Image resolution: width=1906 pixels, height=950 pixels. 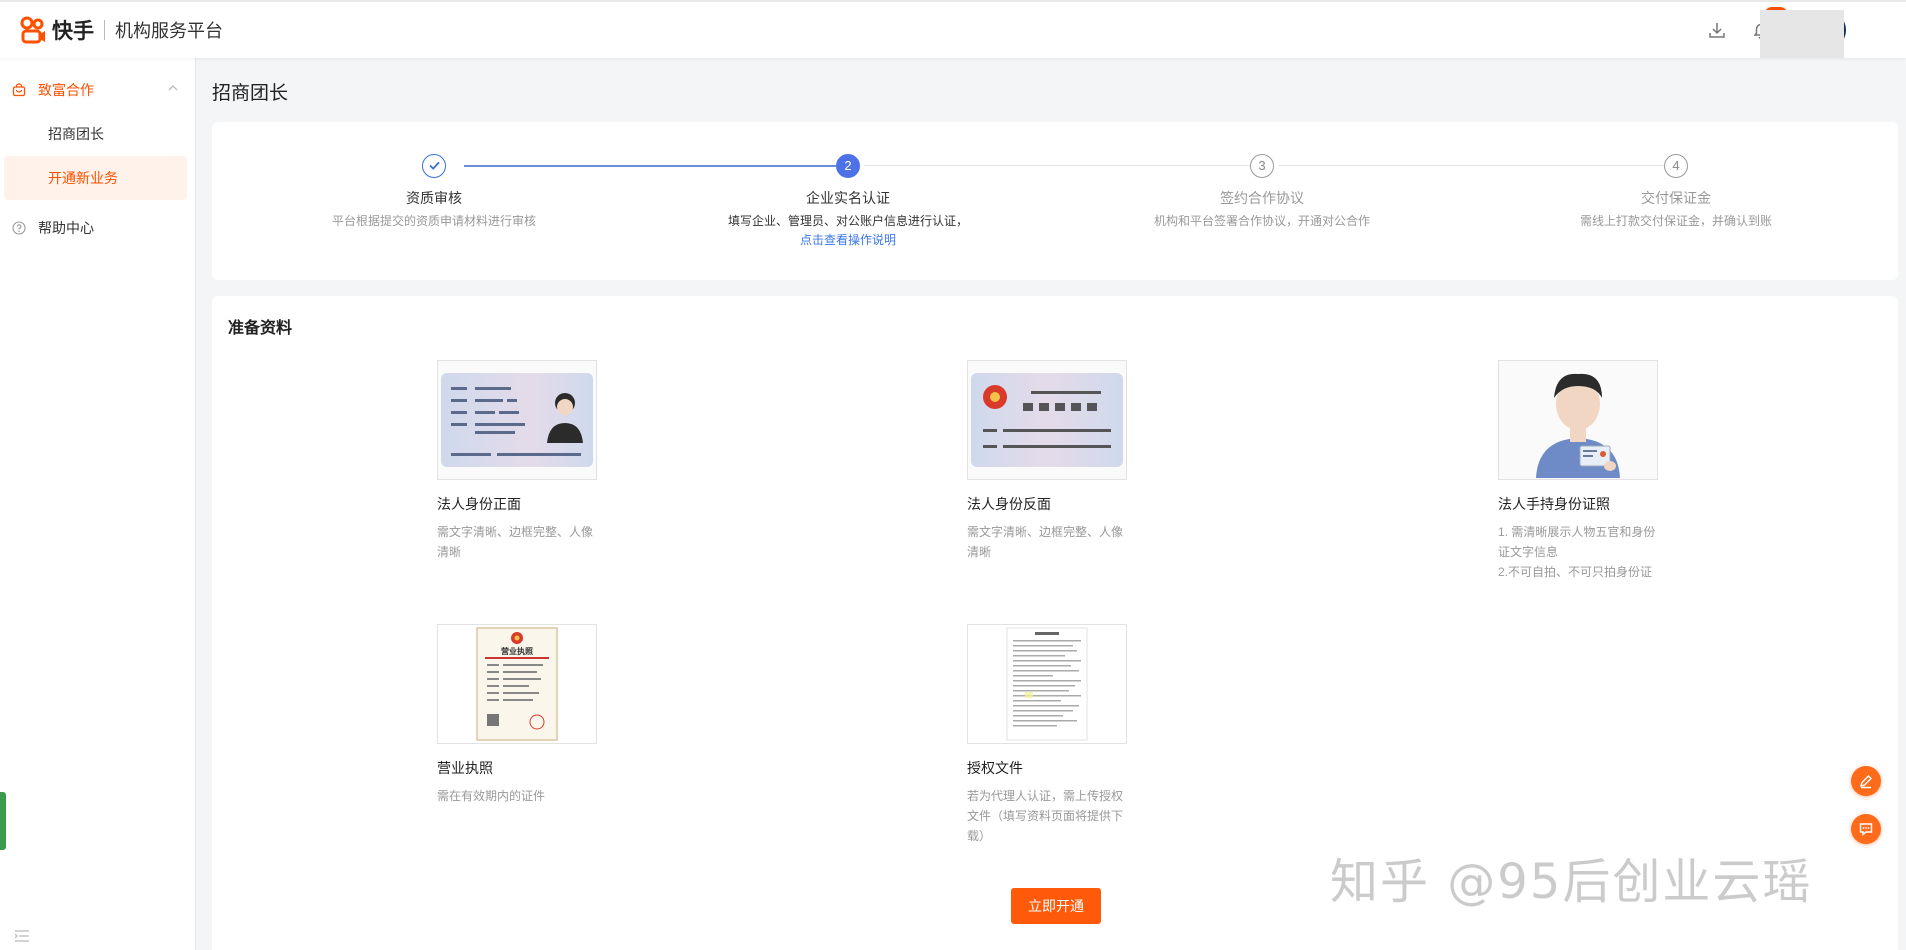 What do you see at coordinates (19, 228) in the screenshot?
I see `help-icon` at bounding box center [19, 228].